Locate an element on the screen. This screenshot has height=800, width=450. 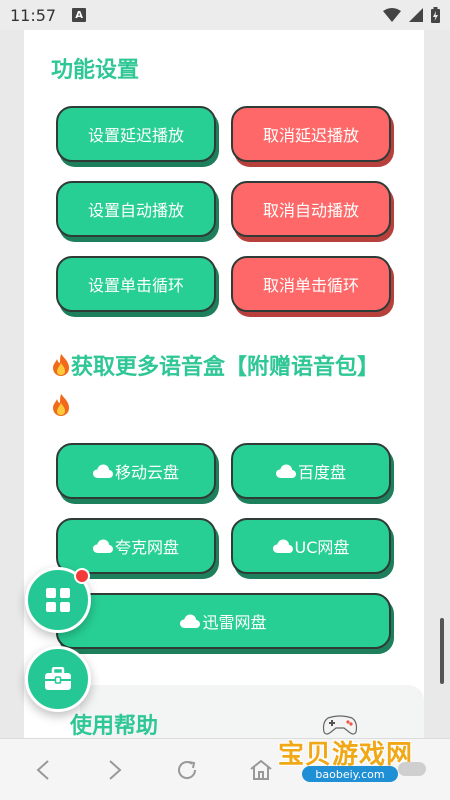
xunlei-pan-button: 迅雷网盘 is located at coordinates (223, 621).